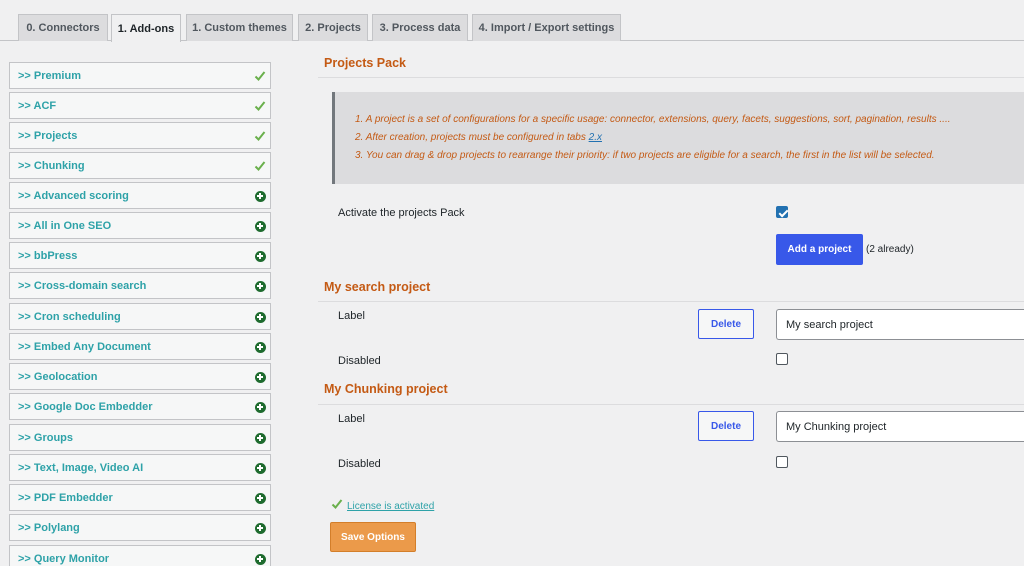  I want to click on activate-projects-checkbox, so click(782, 212).